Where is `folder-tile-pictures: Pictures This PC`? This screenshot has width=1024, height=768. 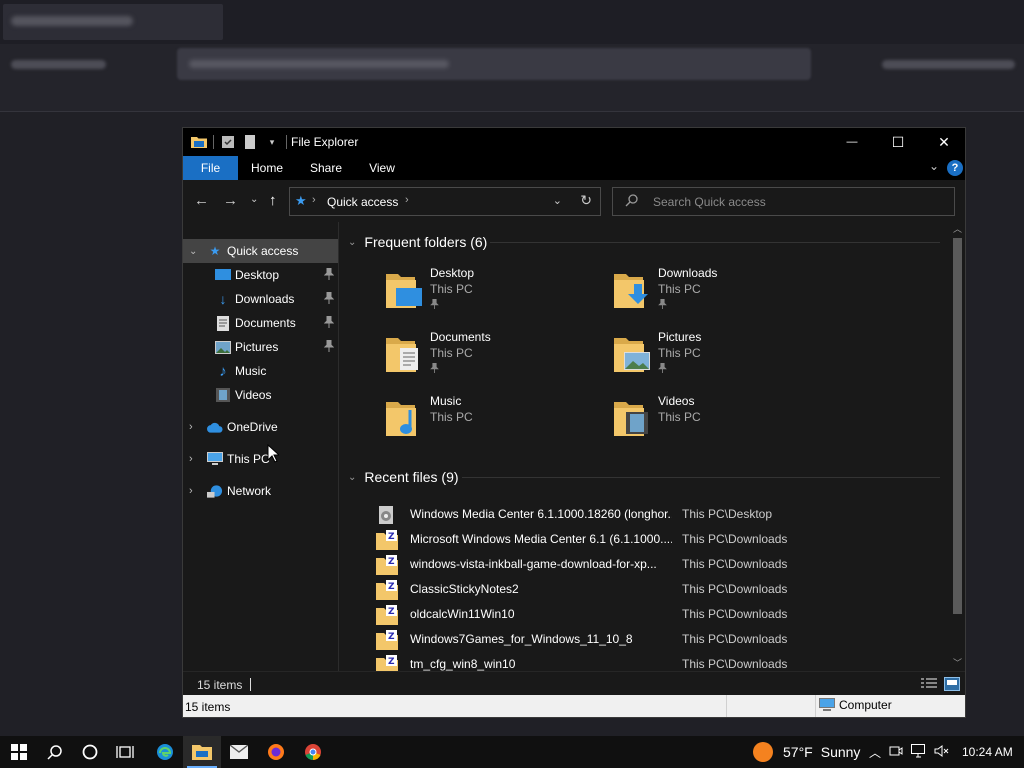 folder-tile-pictures: Pictures This PC is located at coordinates (722, 360).